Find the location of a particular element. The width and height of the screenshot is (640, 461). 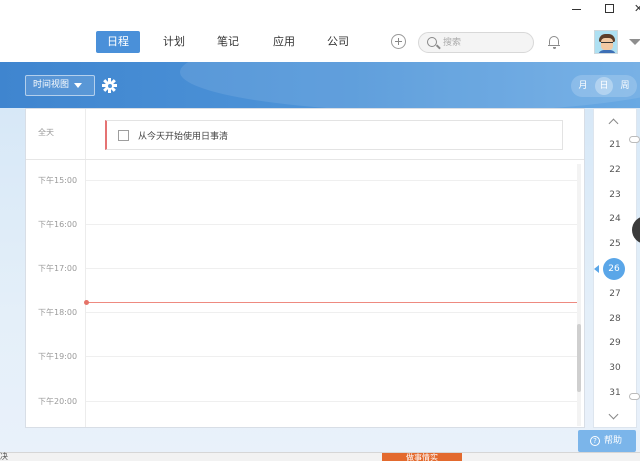

scrollbar is located at coordinates (579, 295).